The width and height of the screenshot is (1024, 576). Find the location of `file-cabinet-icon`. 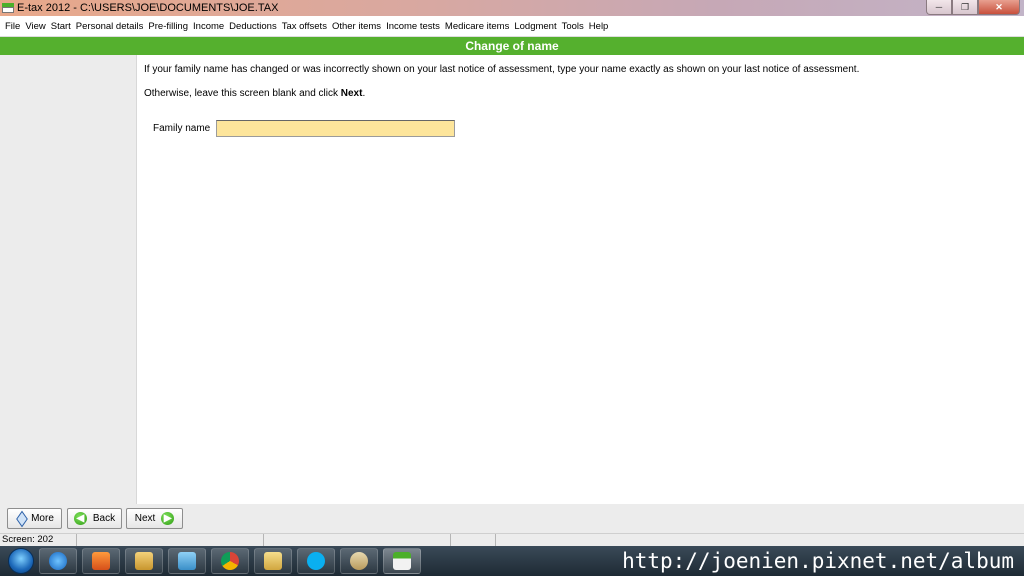

file-cabinet-icon is located at coordinates (144, 561).